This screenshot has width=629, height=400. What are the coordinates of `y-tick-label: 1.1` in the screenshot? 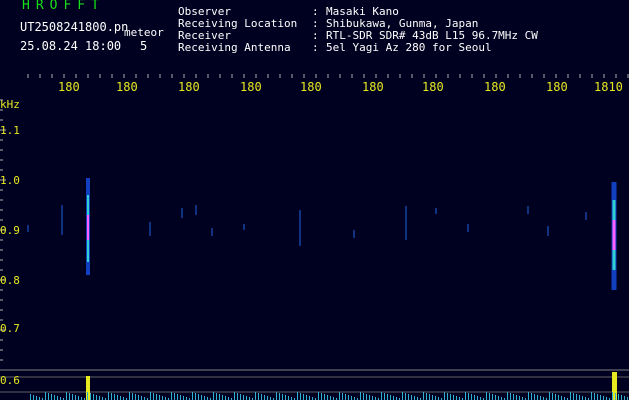 It's located at (10, 130).